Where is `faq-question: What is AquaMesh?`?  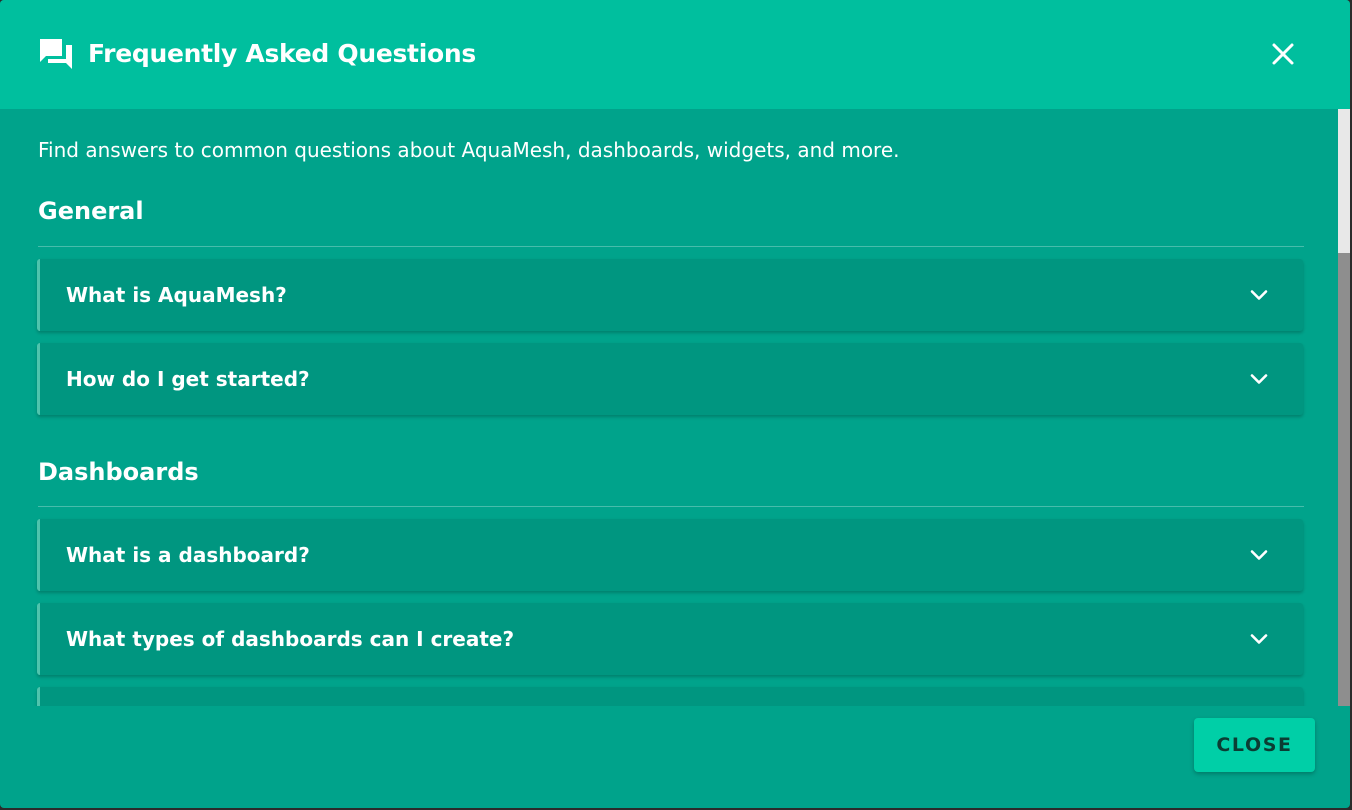 faq-question: What is AquaMesh? is located at coordinates (176, 295).